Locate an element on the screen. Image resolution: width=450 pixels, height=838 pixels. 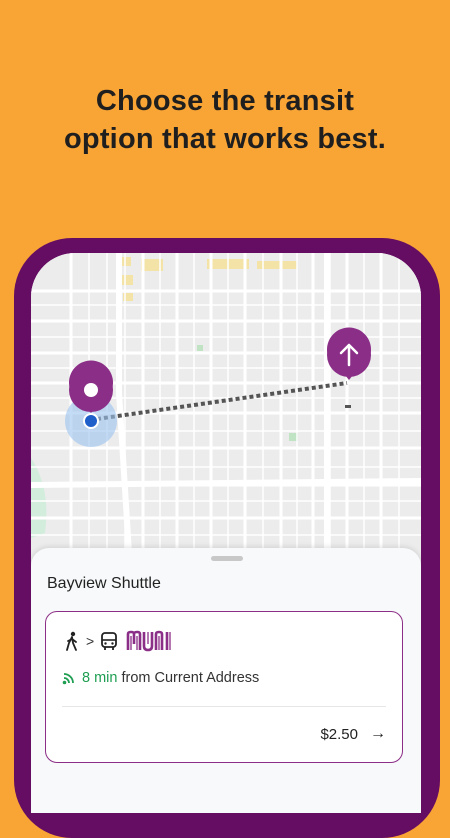
eta-suffix: from Current Address is located at coordinates (190, 678).